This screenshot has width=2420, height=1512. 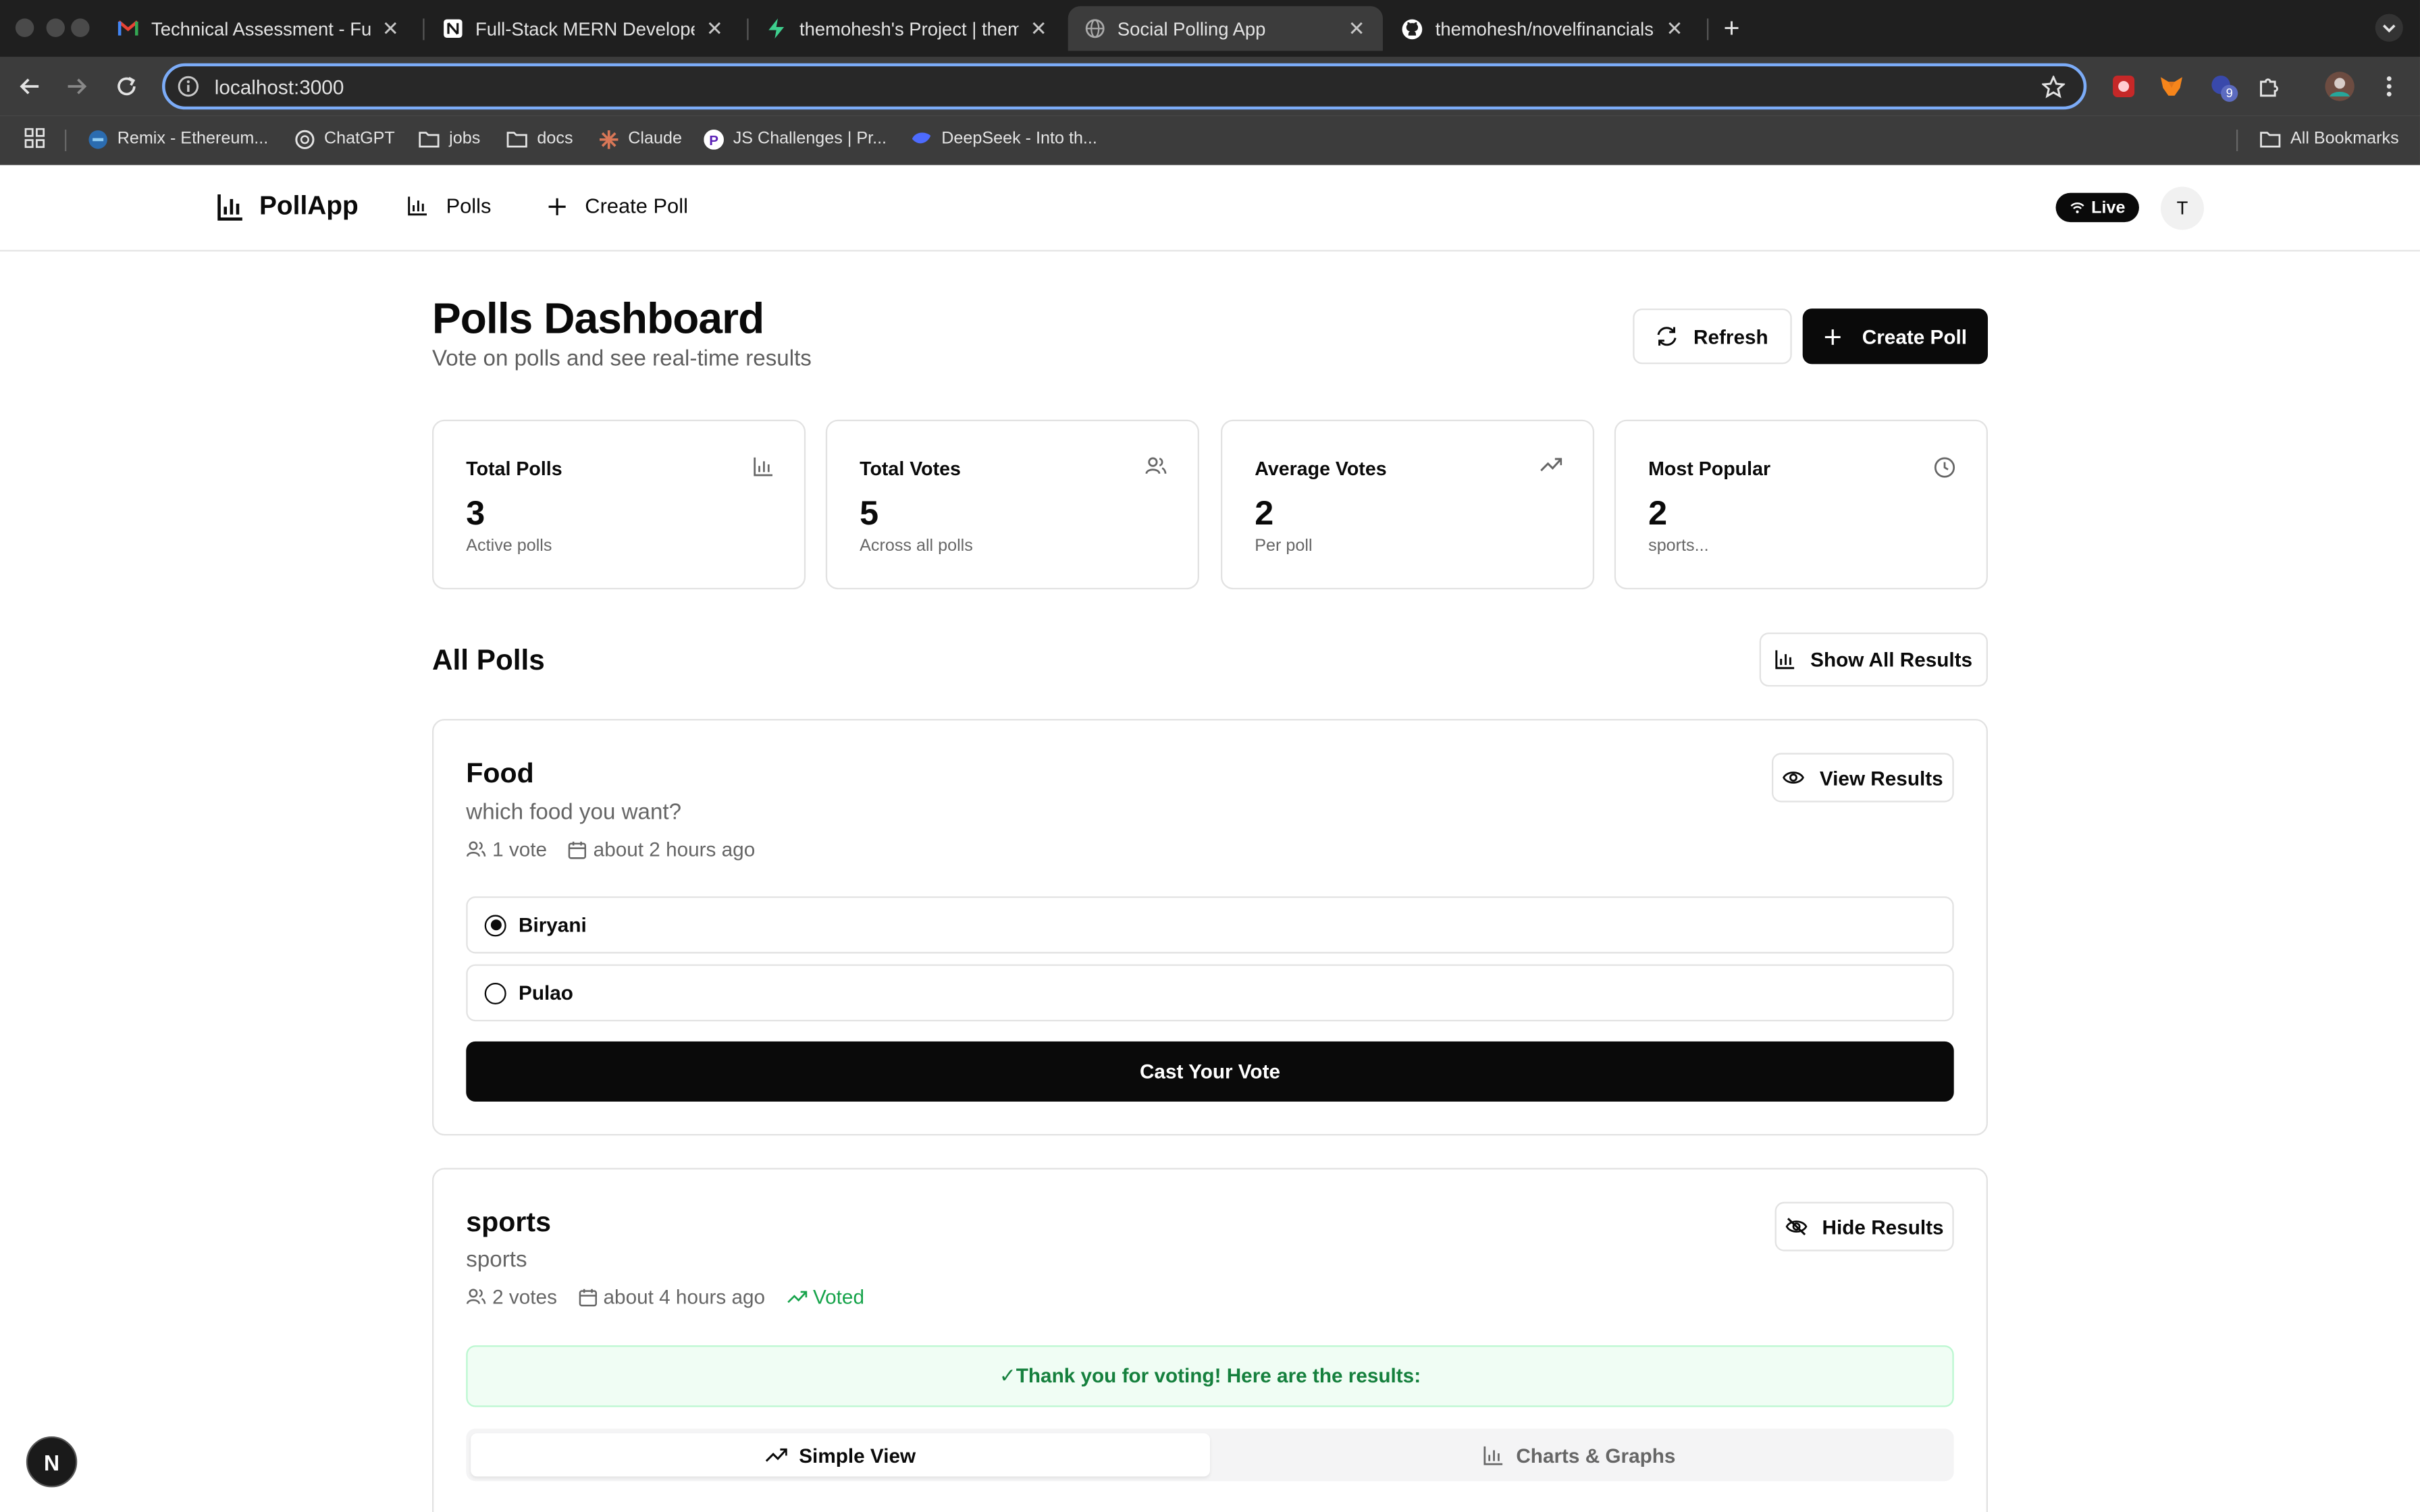 I want to click on poll-option-pulao: Pulao, so click(x=1210, y=993).